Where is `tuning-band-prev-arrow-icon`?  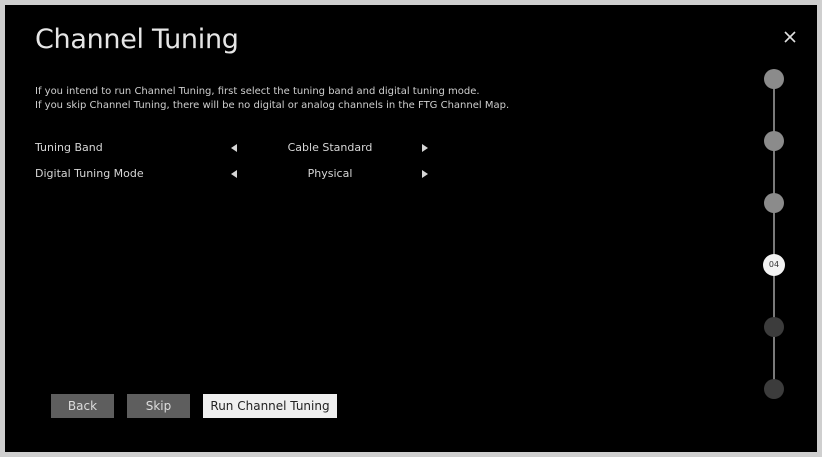 tuning-band-prev-arrow-icon is located at coordinates (234, 148).